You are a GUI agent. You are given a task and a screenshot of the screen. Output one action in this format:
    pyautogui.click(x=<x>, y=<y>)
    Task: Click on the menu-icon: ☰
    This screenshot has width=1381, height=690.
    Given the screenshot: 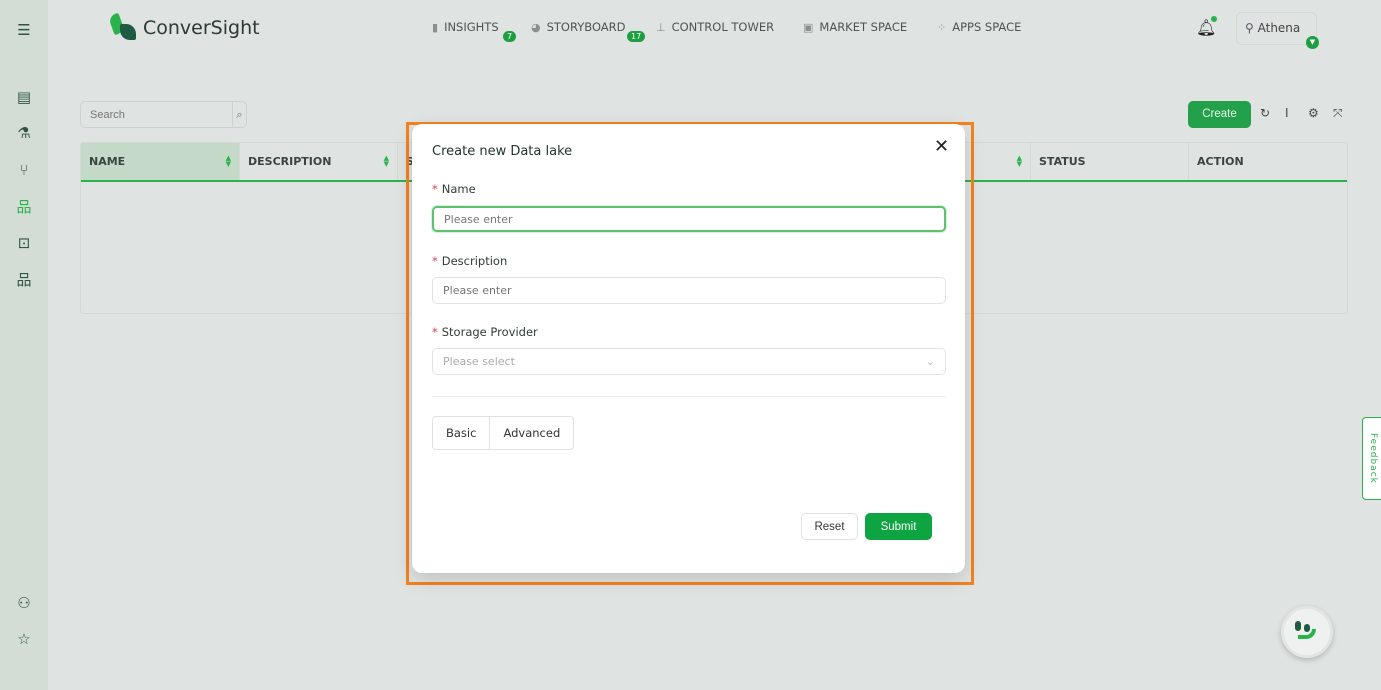 What is the action you would take?
    pyautogui.click(x=24, y=30)
    